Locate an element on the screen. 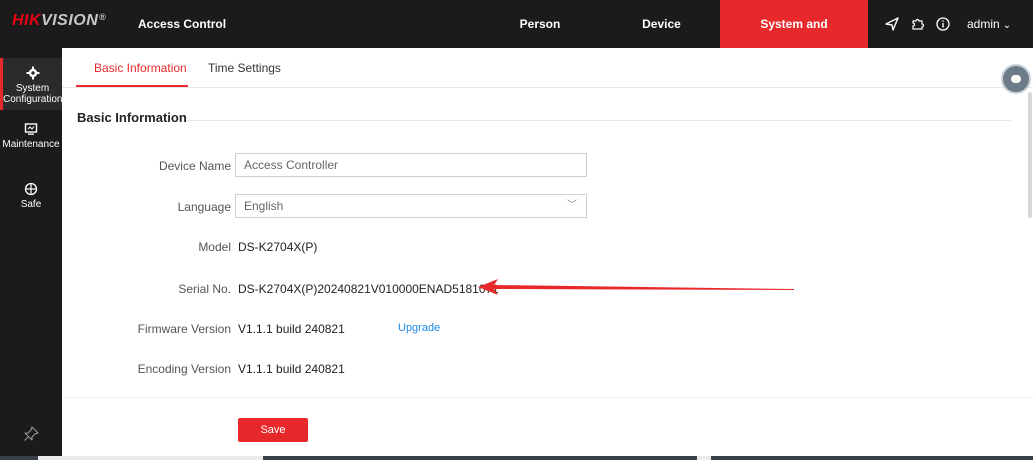  language-select: English ﹀ is located at coordinates (411, 206).